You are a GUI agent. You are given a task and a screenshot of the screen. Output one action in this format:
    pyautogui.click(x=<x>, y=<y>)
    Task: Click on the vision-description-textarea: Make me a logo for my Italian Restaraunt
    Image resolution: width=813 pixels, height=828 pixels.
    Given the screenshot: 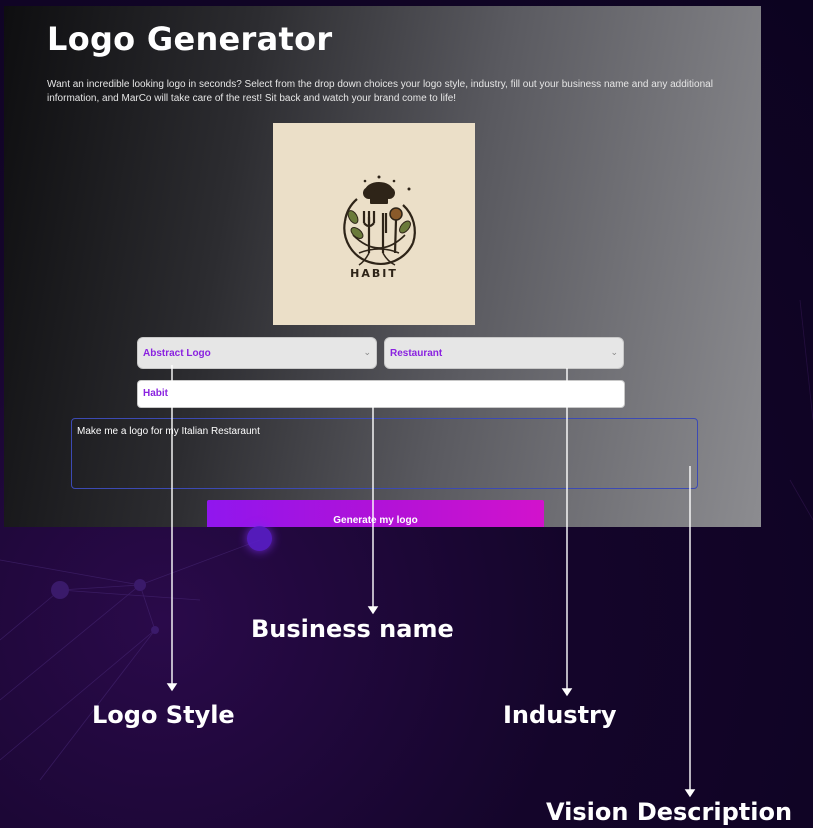 What is the action you would take?
    pyautogui.click(x=384, y=453)
    